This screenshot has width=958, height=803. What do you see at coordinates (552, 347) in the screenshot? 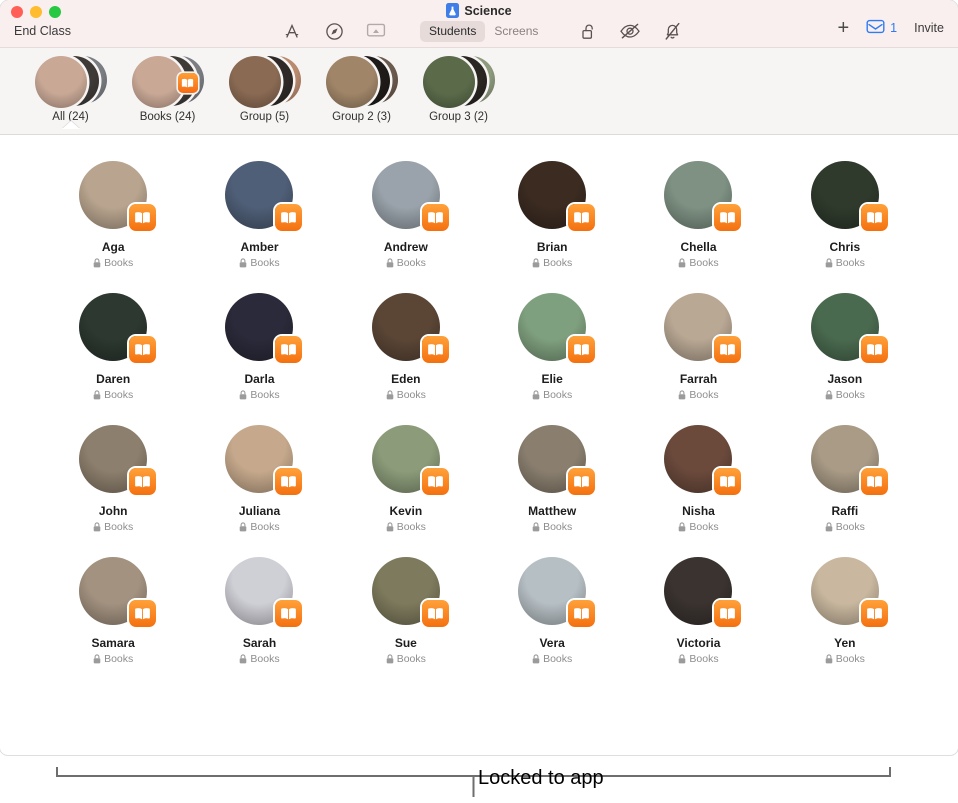
I see `student-card: Elie Books` at bounding box center [552, 347].